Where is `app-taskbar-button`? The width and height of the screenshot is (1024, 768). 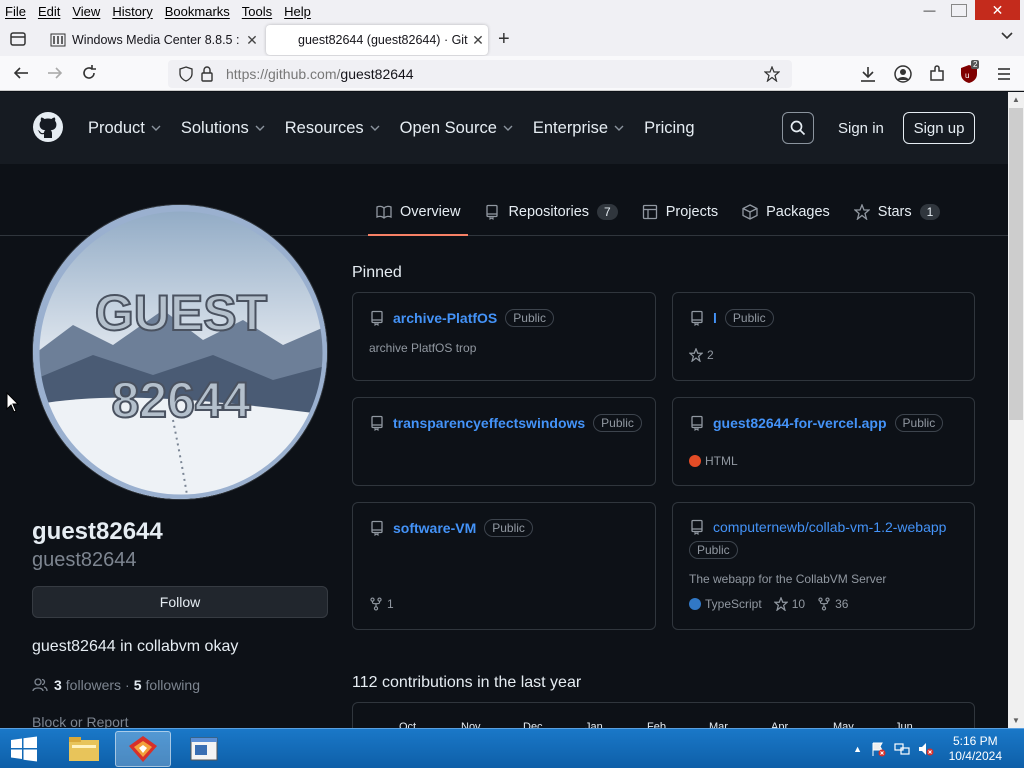
app-taskbar-button is located at coordinates (204, 749).